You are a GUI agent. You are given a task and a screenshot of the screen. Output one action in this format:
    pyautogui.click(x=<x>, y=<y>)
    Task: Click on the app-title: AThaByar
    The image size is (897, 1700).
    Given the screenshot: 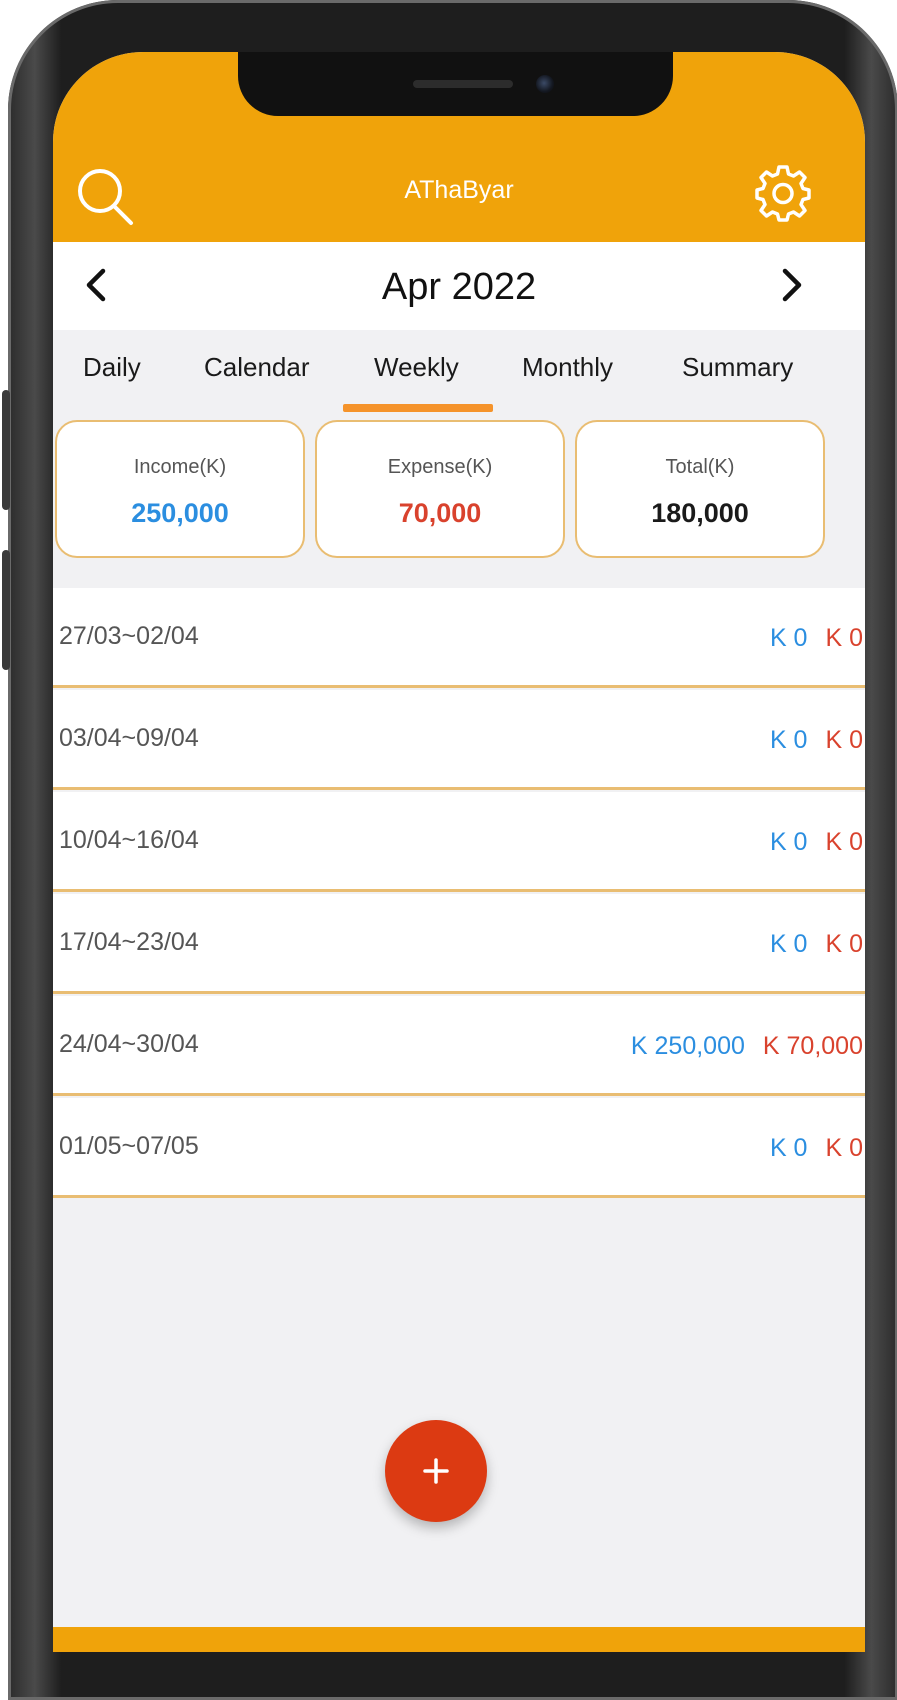 What is the action you would take?
    pyautogui.click(x=459, y=190)
    